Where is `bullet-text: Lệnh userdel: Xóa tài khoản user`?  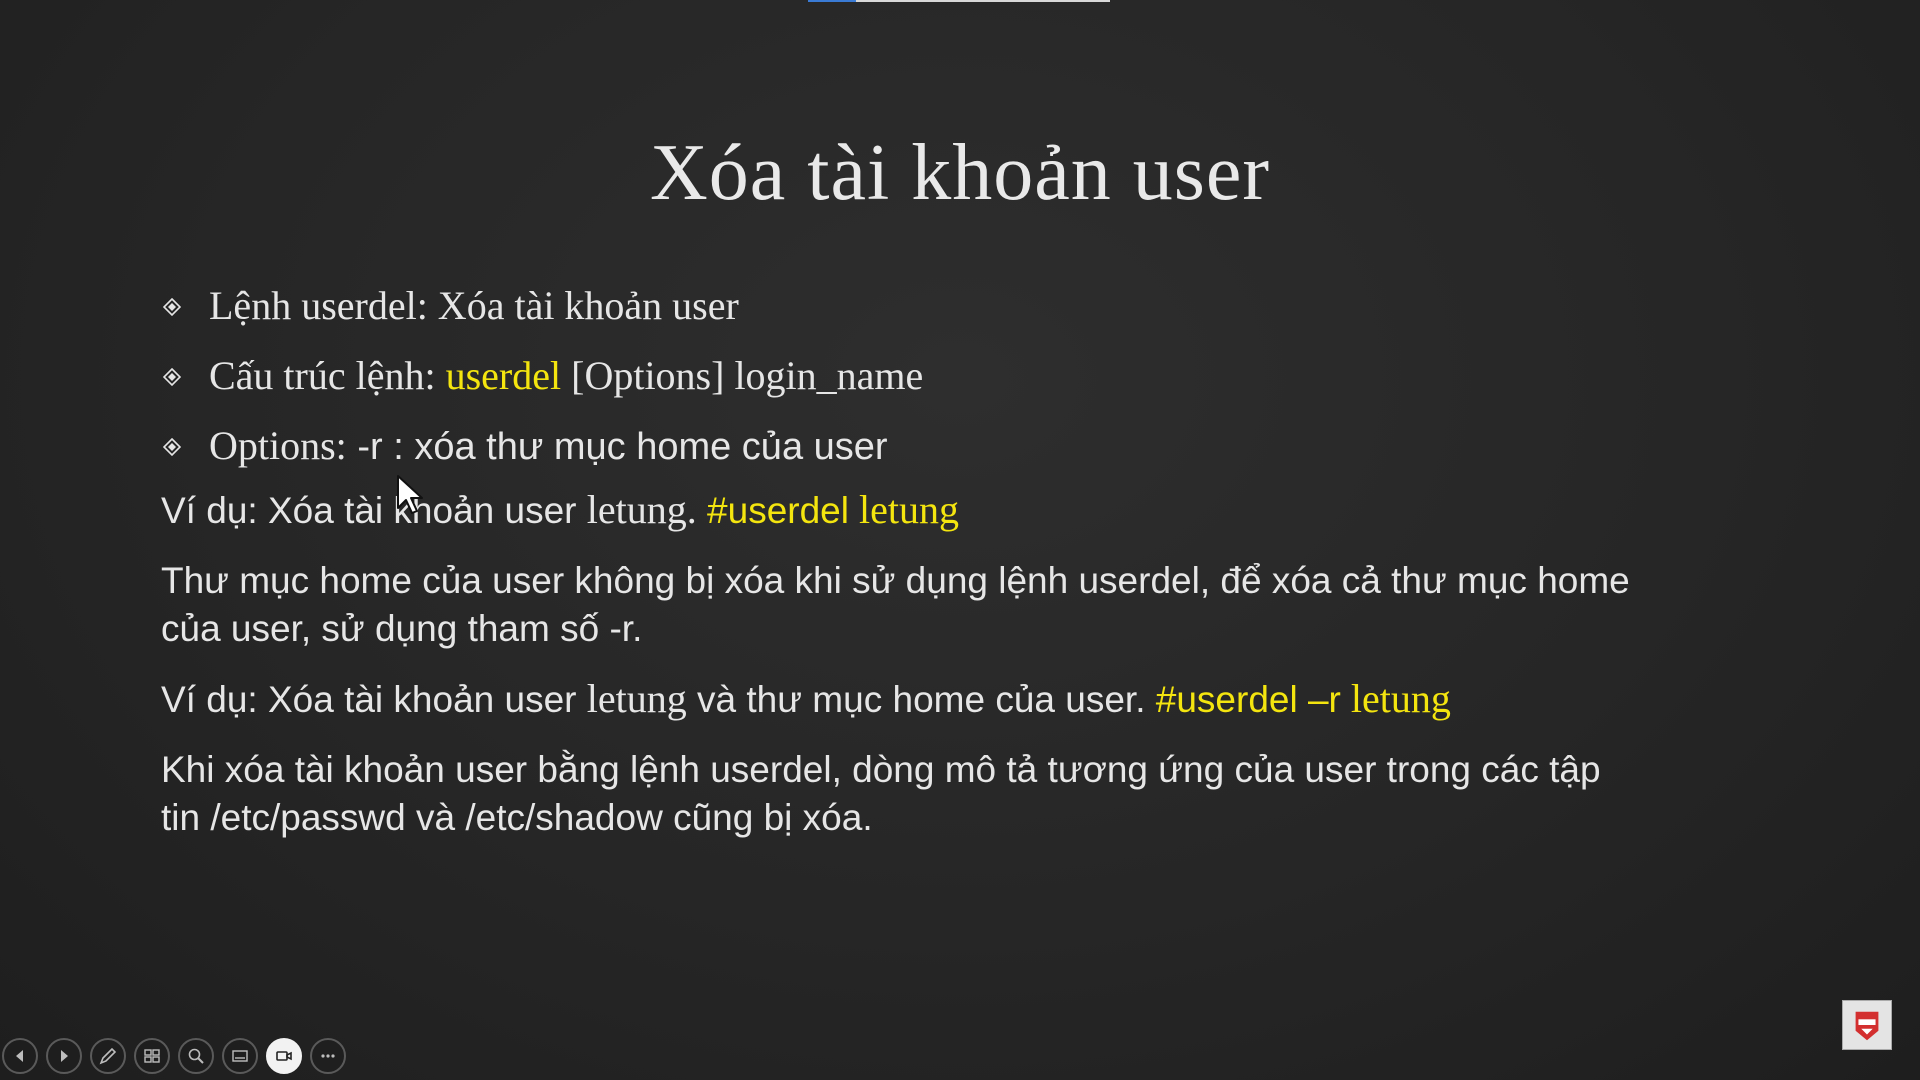
bullet-text: Lệnh userdel: Xóa tài khoản user is located at coordinates (474, 305).